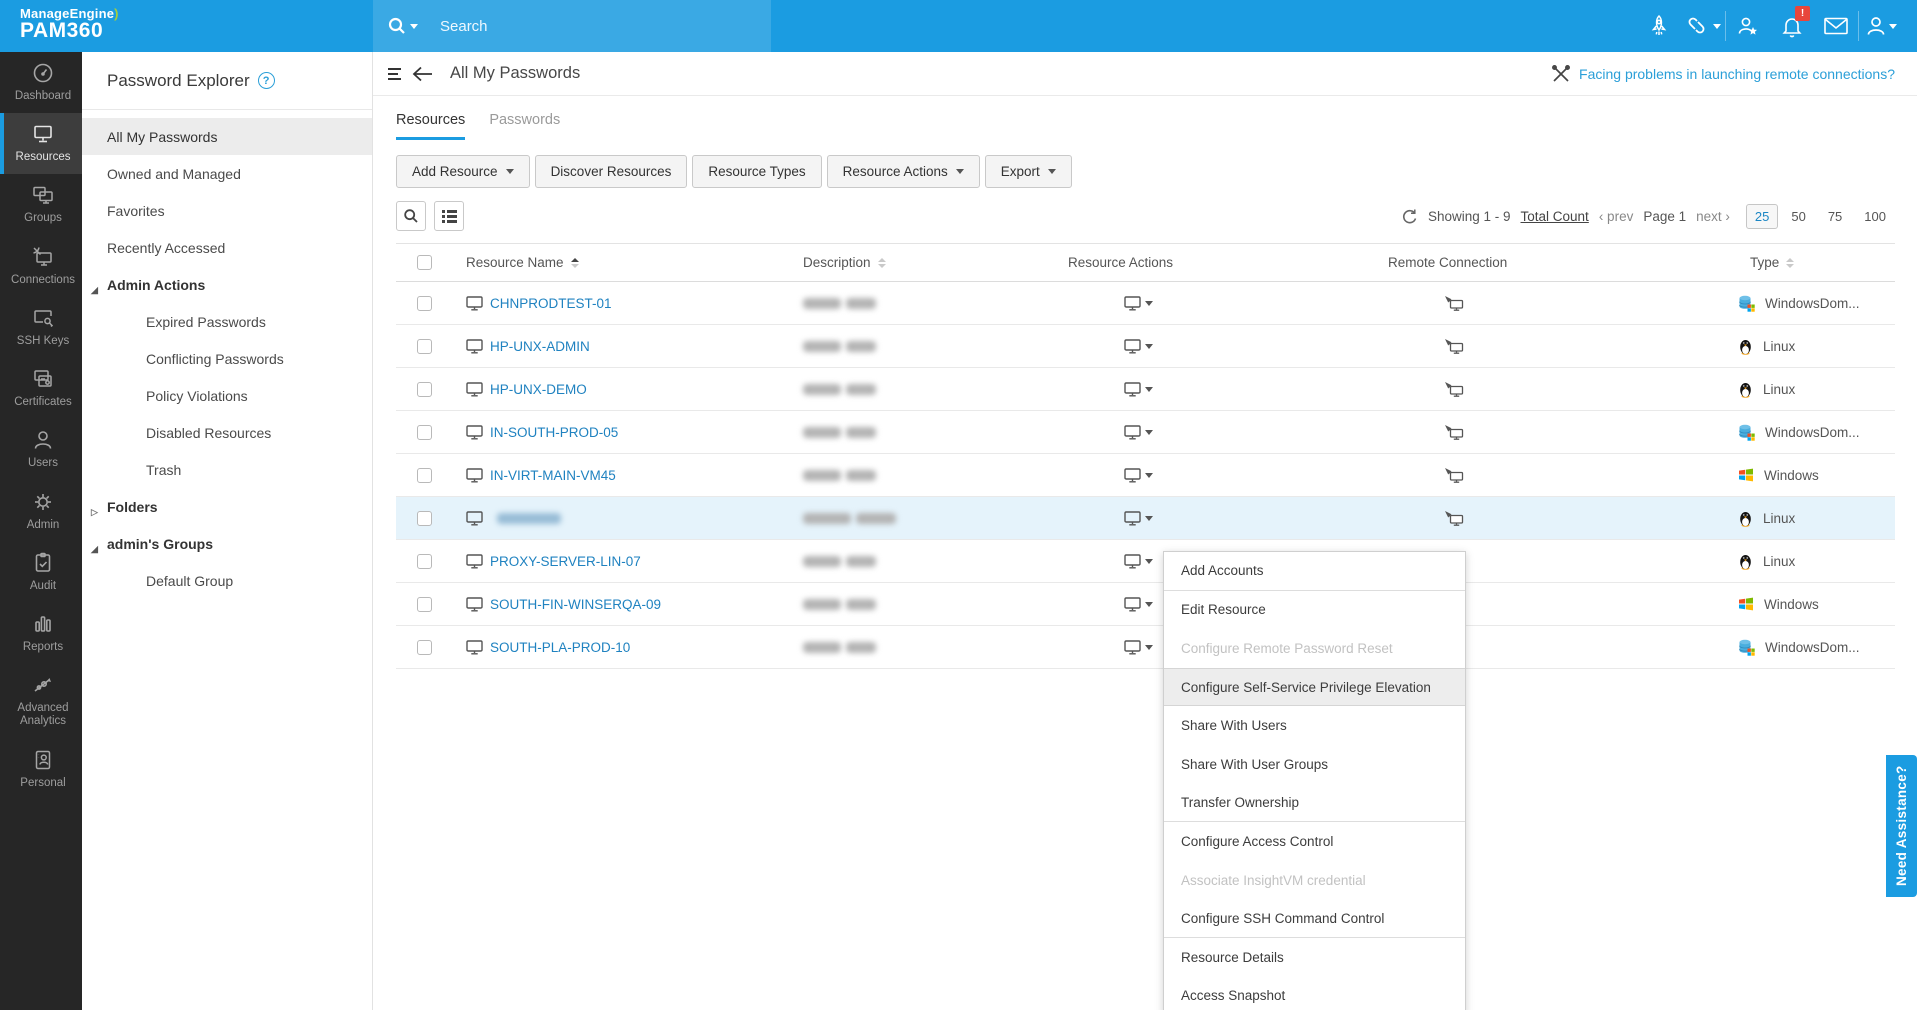  Describe the element at coordinates (553, 475) in the screenshot. I see `resource-name-link: IN-VIRT-MAIN-VM45` at that location.